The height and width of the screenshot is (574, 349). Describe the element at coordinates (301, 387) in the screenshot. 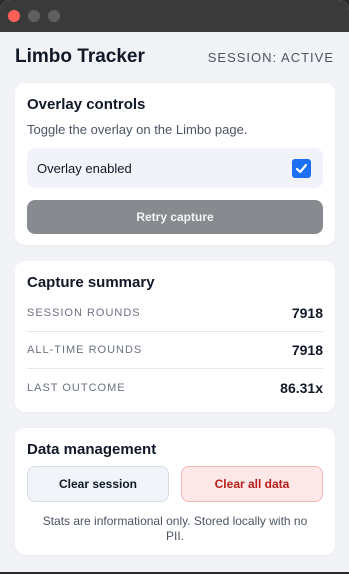

I see `stat-value: 86.31x` at that location.